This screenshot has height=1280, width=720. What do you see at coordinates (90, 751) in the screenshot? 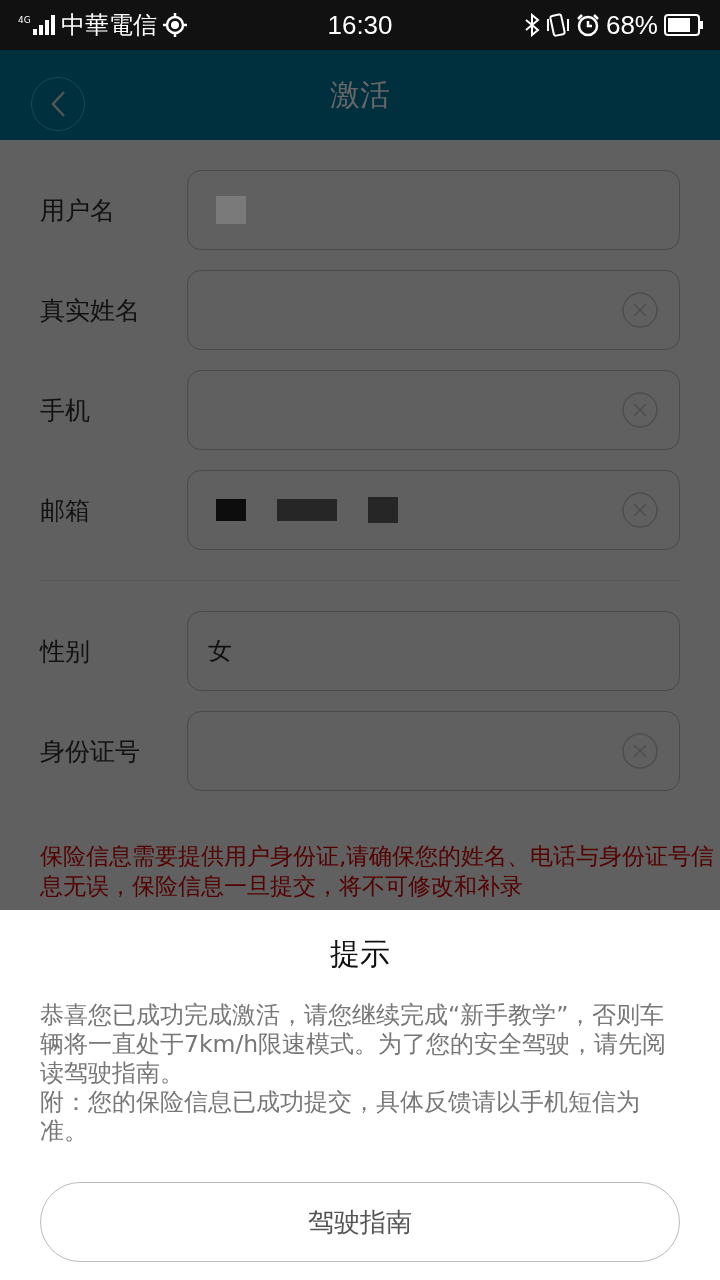
I see `field-label: 身份证号` at bounding box center [90, 751].